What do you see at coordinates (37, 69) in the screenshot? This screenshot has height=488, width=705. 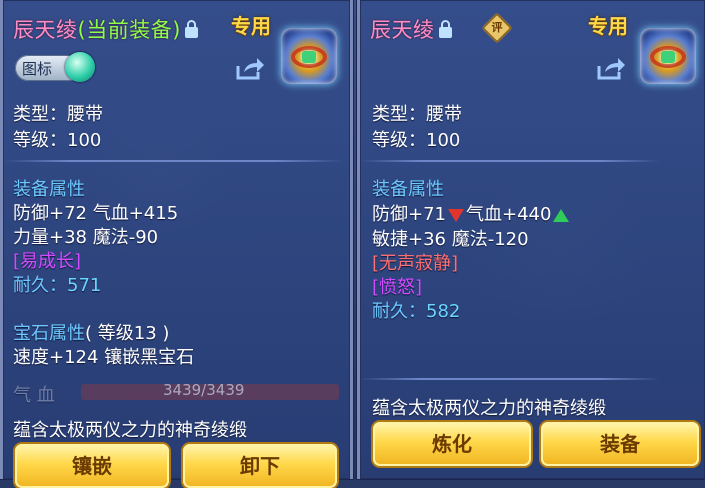 I see `icon-toggle-label: 图标` at bounding box center [37, 69].